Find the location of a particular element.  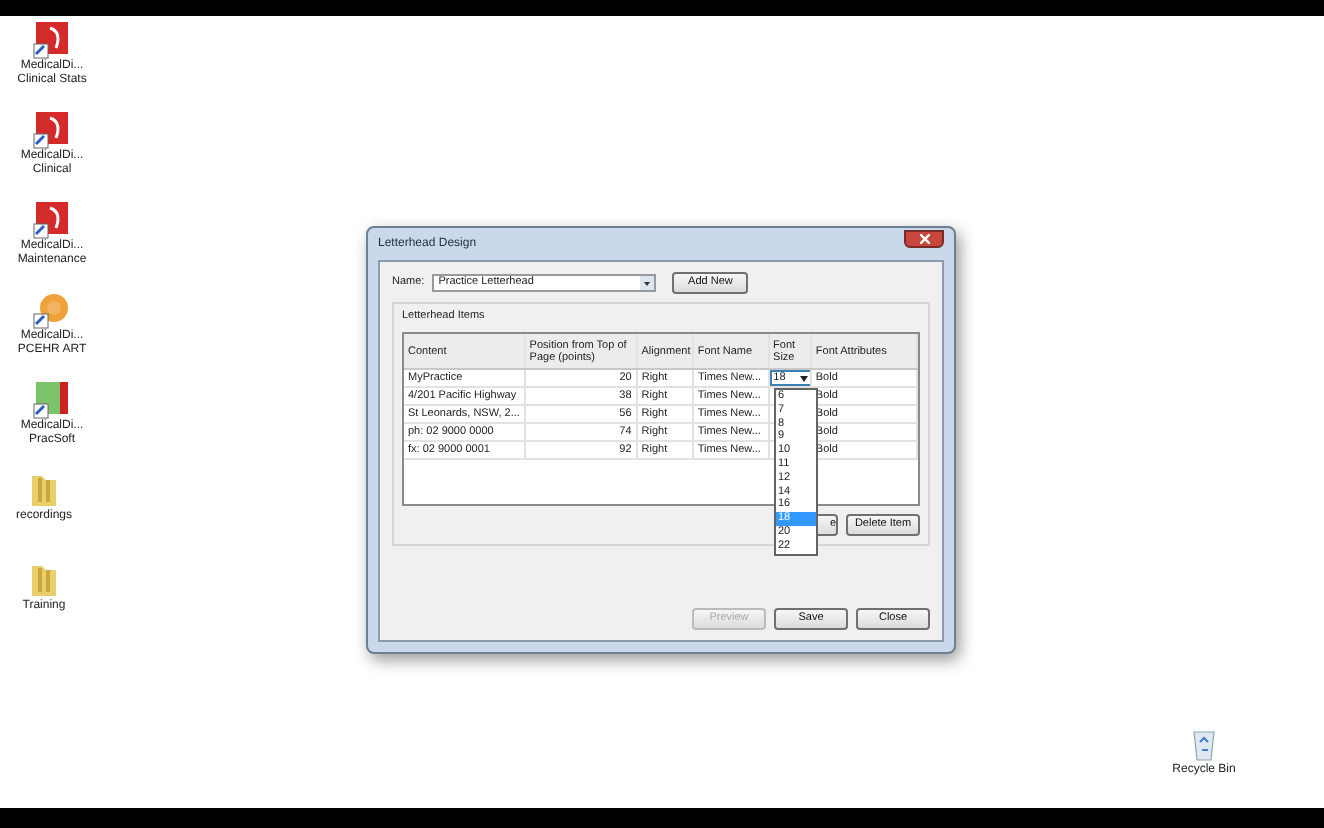

close-icon is located at coordinates (924, 238).